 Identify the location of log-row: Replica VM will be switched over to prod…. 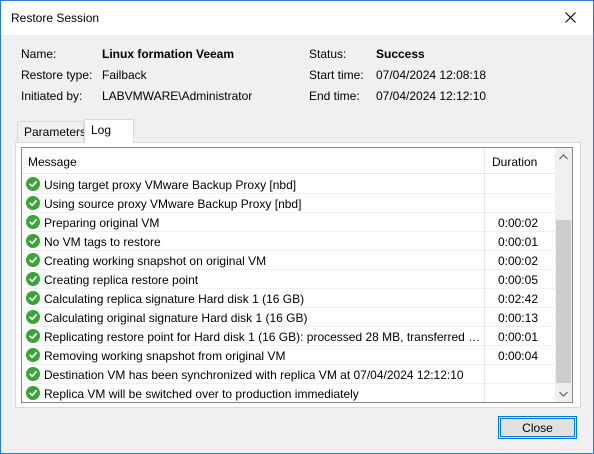
(288, 393).